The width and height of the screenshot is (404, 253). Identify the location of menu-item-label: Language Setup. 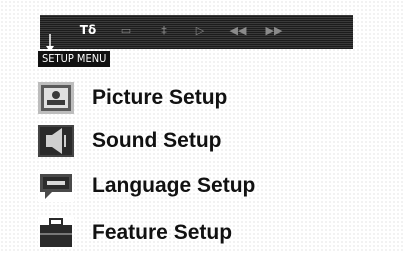
(174, 185).